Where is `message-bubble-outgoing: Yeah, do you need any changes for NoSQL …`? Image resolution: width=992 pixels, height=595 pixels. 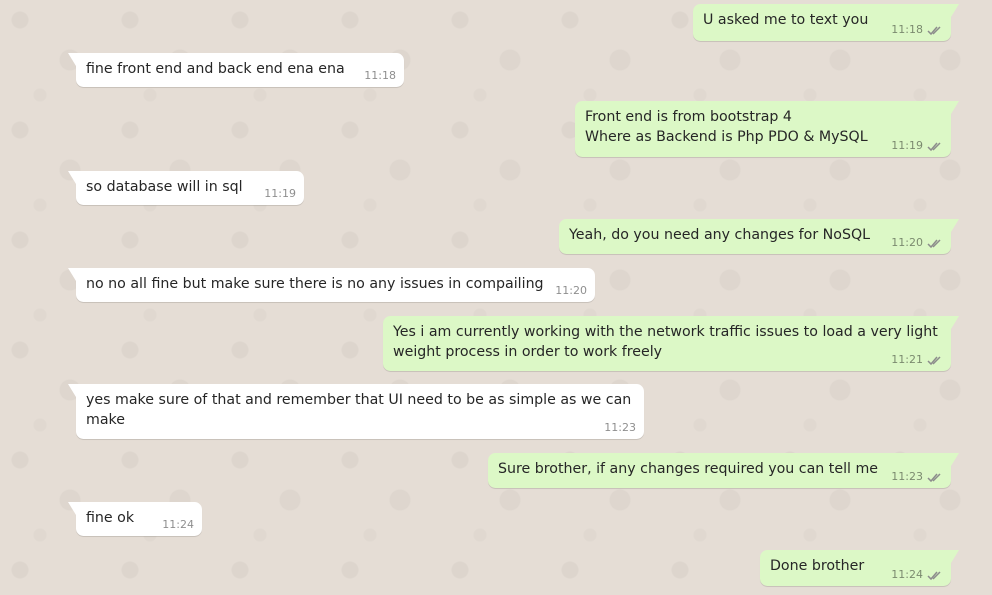
message-bubble-outgoing: Yeah, do you need any changes for NoSQL … is located at coordinates (759, 236).